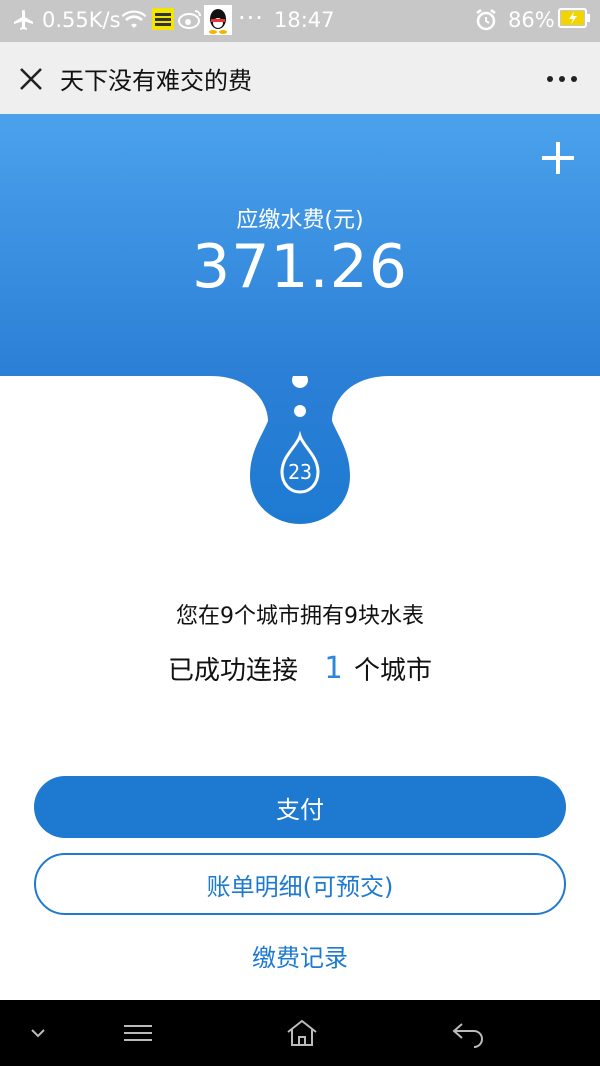  What do you see at coordinates (300, 267) in the screenshot?
I see `amount-value: 371.26` at bounding box center [300, 267].